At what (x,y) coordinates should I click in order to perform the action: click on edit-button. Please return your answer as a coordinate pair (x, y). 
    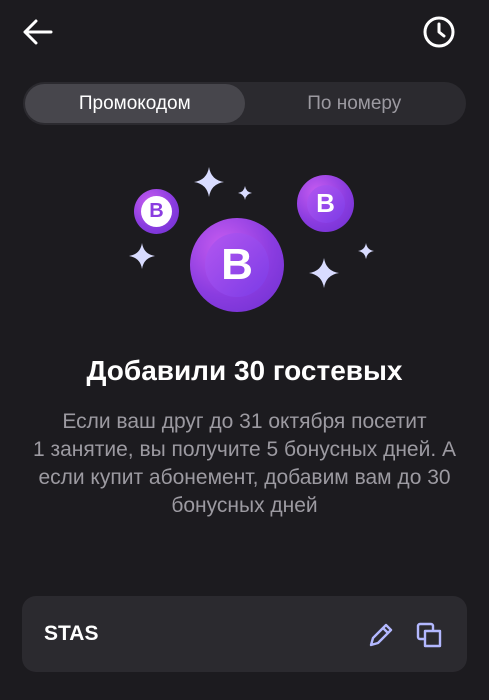
    Looking at the image, I should click on (381, 635).